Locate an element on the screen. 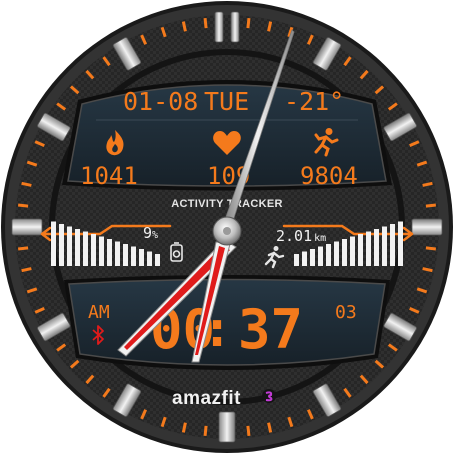 The width and height of the screenshot is (454, 454). am-pm-indicator: AM is located at coordinates (99, 312).